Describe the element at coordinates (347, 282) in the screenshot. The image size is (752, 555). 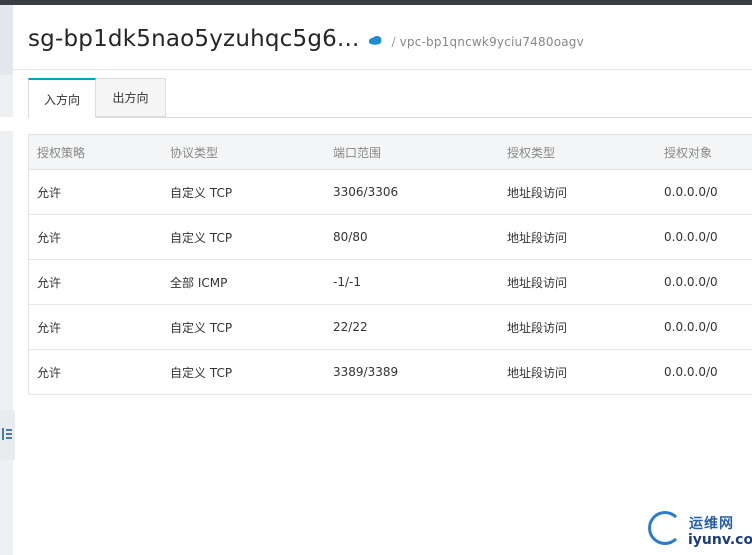
I see `cell-port-range: -1/-1` at that location.